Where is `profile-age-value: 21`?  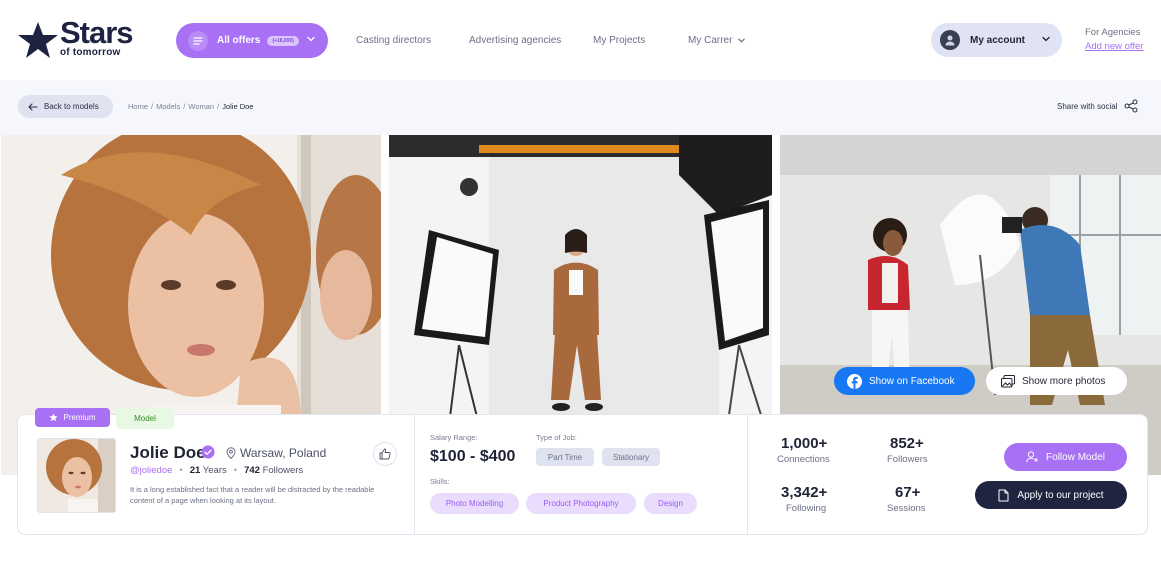
profile-age-value: 21 is located at coordinates (195, 470).